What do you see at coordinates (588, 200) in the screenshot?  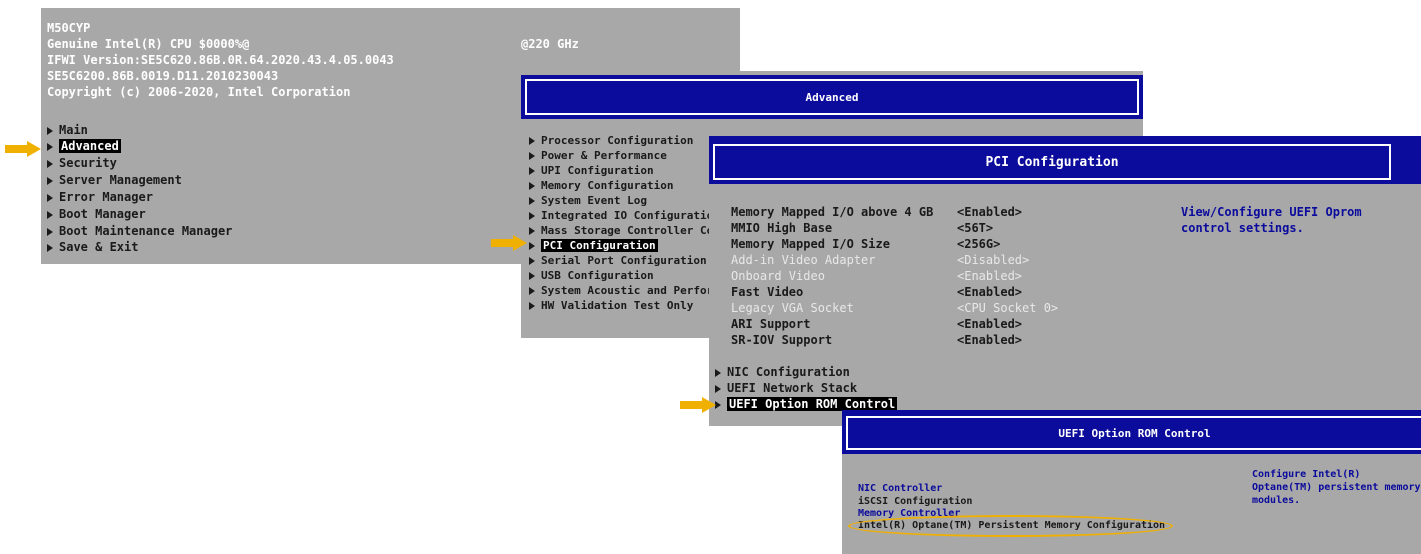 I see `menu-item-system-event-log: System Event Log` at bounding box center [588, 200].